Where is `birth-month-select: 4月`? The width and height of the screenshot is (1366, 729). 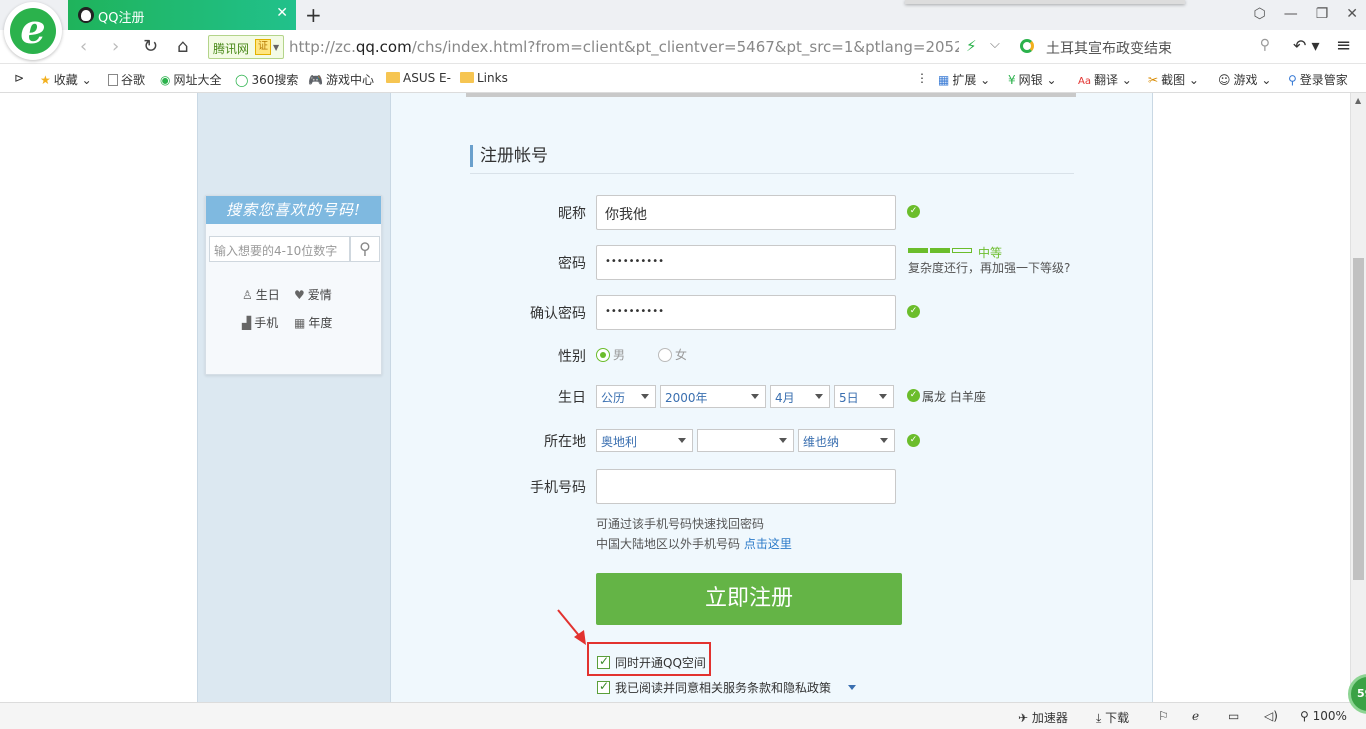
birth-month-select: 4月 is located at coordinates (800, 396).